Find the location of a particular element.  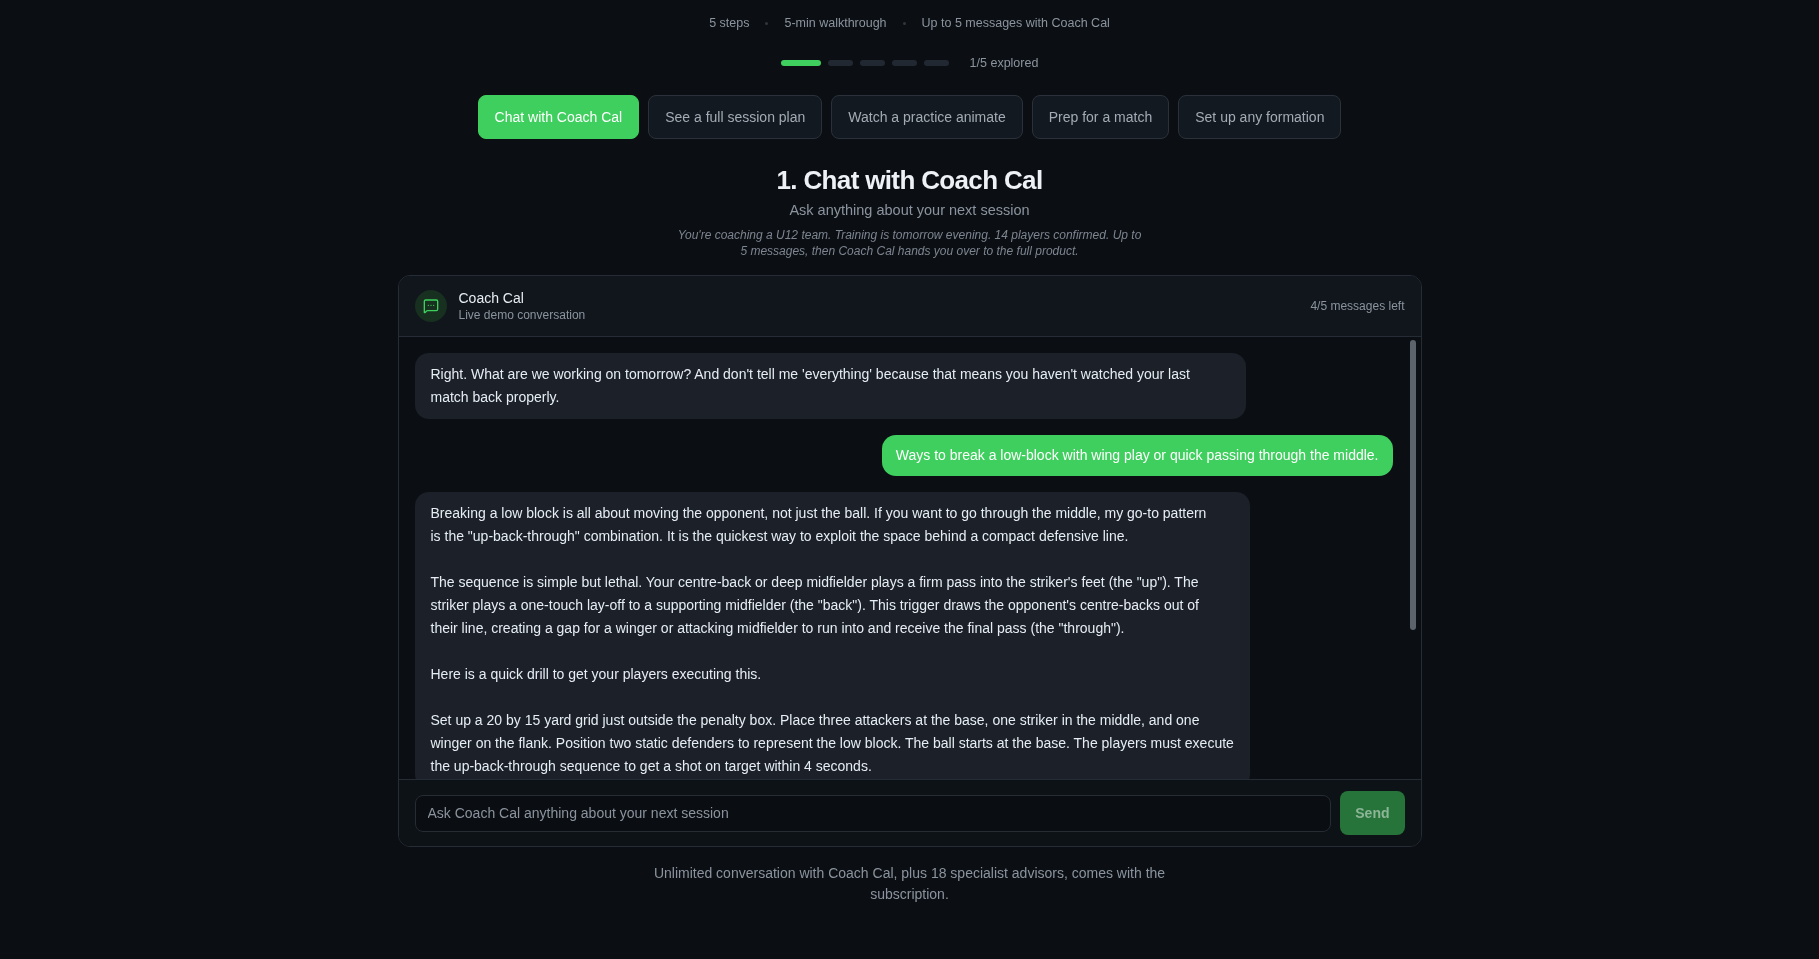

message-text: Set up a 20 by 15 yard grid just outside the penalty box. Place three attackers at the base, one striker in the middle, and one winger on the flank. Position two static defenders to represent the low block. The ball starts at the base. The players must execute the up-back-through sequence to get a shot on target within 4 seconds. is located at coordinates (832, 743).